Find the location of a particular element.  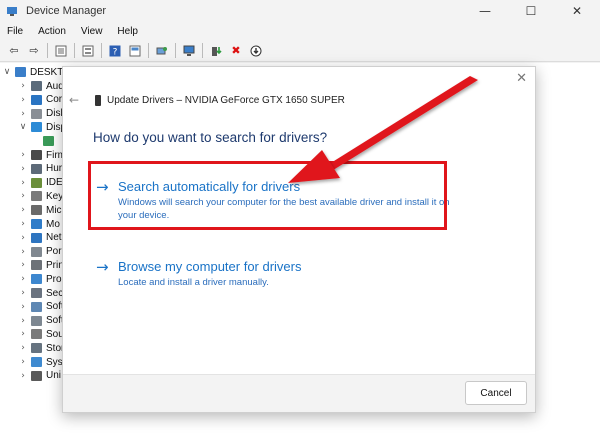

window-controls: — ☐ ✕ is located at coordinates (531, 11).